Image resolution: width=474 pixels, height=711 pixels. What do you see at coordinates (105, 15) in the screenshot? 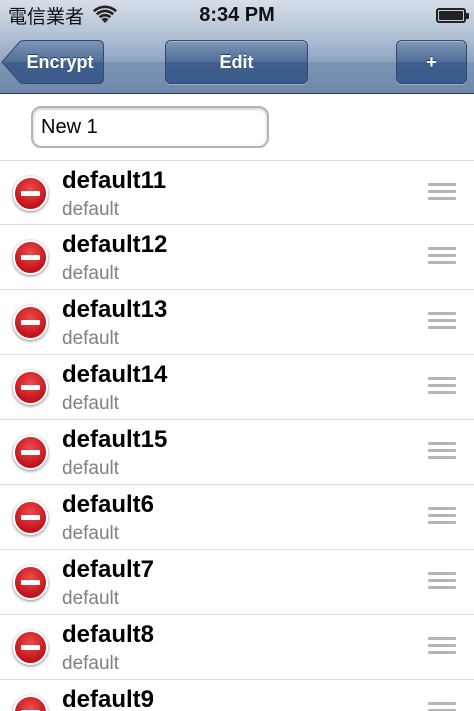
I see `wifi-icon` at bounding box center [105, 15].